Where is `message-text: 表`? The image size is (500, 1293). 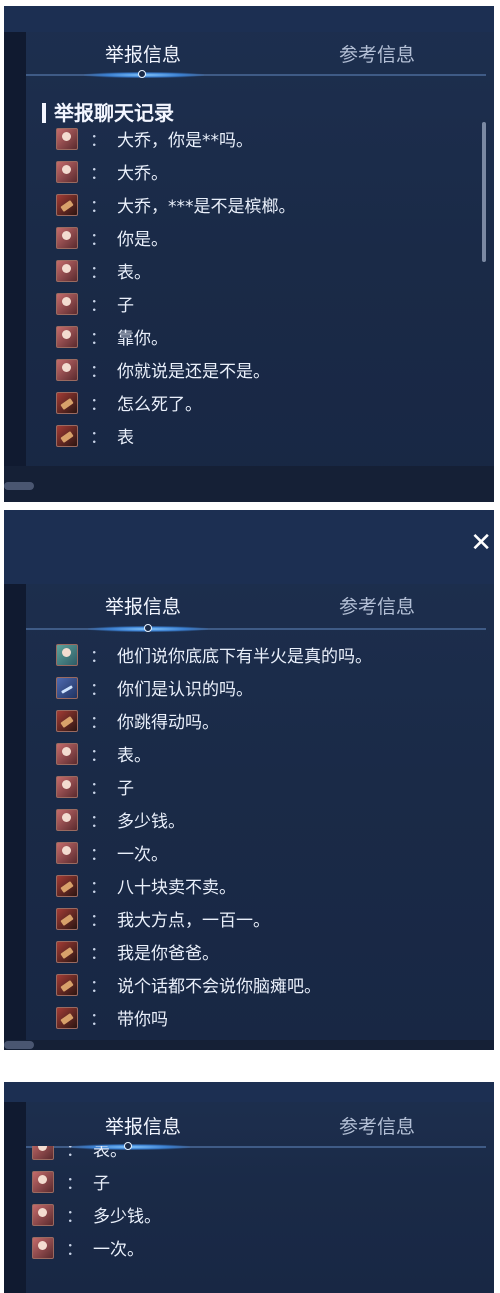
message-text: 表 is located at coordinates (125, 438).